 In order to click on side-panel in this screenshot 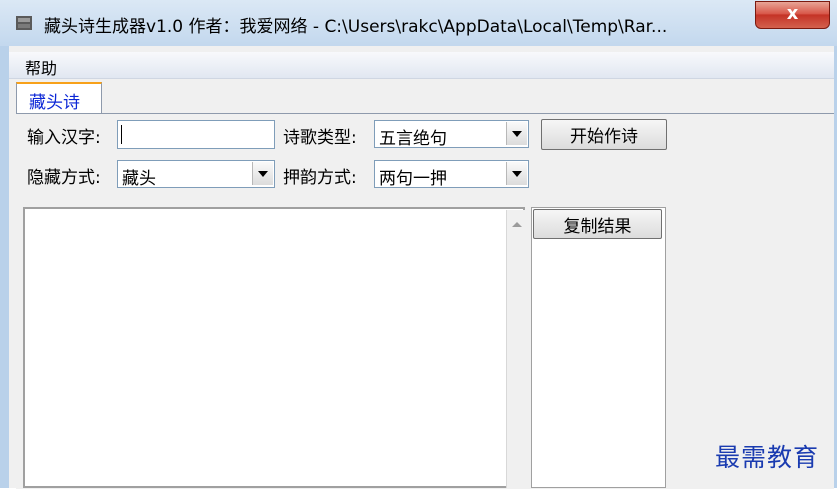, I will do `click(598, 347)`.